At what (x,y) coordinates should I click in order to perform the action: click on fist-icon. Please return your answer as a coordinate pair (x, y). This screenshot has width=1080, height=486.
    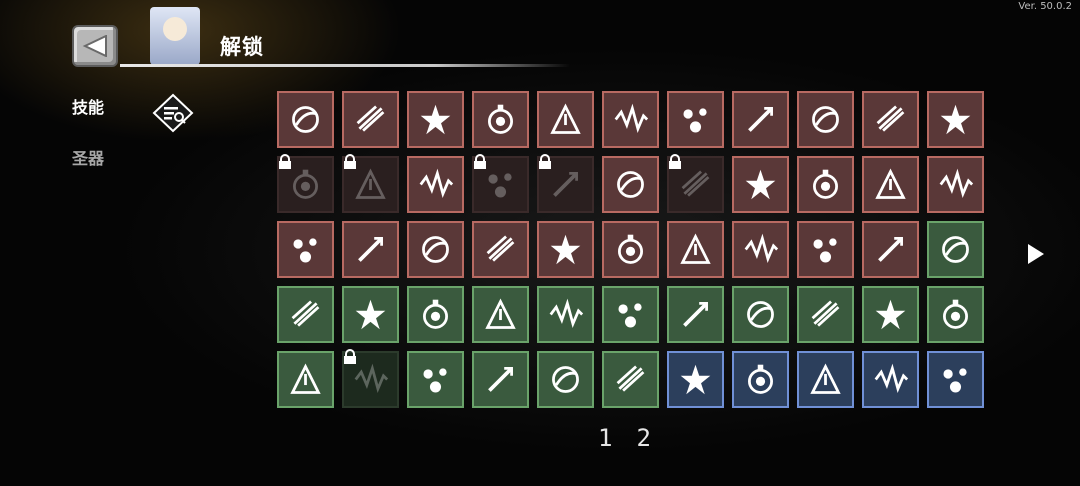
    Looking at the image, I should click on (825, 184).